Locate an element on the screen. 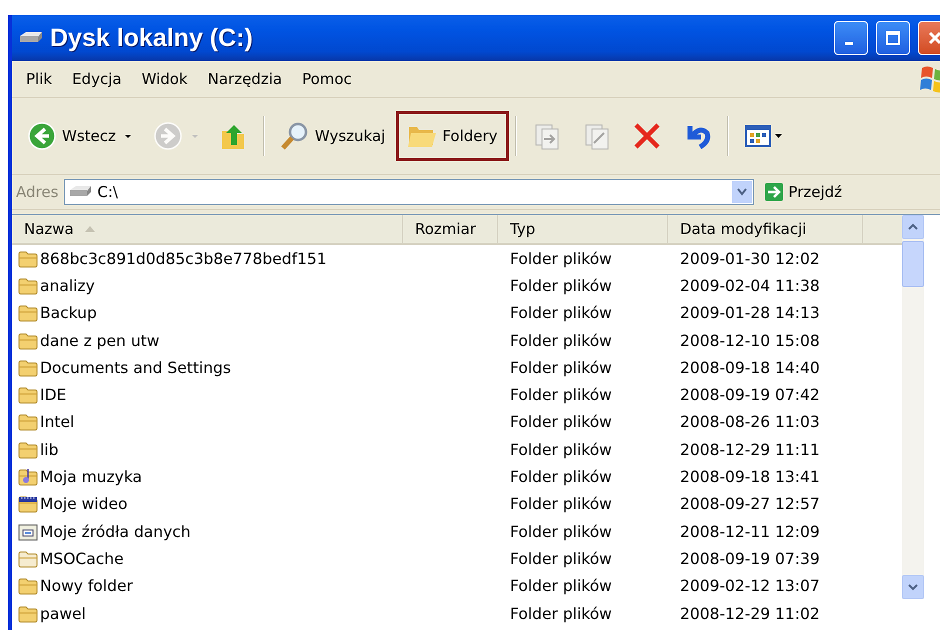 The image size is (940, 630). menu-item: Edycja is located at coordinates (97, 79).